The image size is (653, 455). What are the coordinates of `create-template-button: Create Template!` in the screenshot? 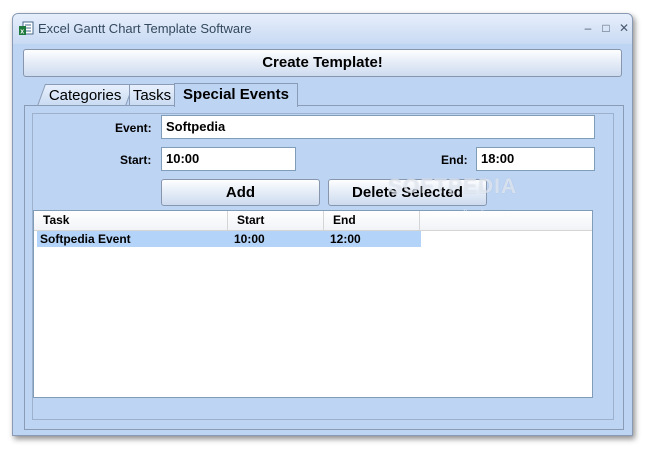 It's located at (322, 63).